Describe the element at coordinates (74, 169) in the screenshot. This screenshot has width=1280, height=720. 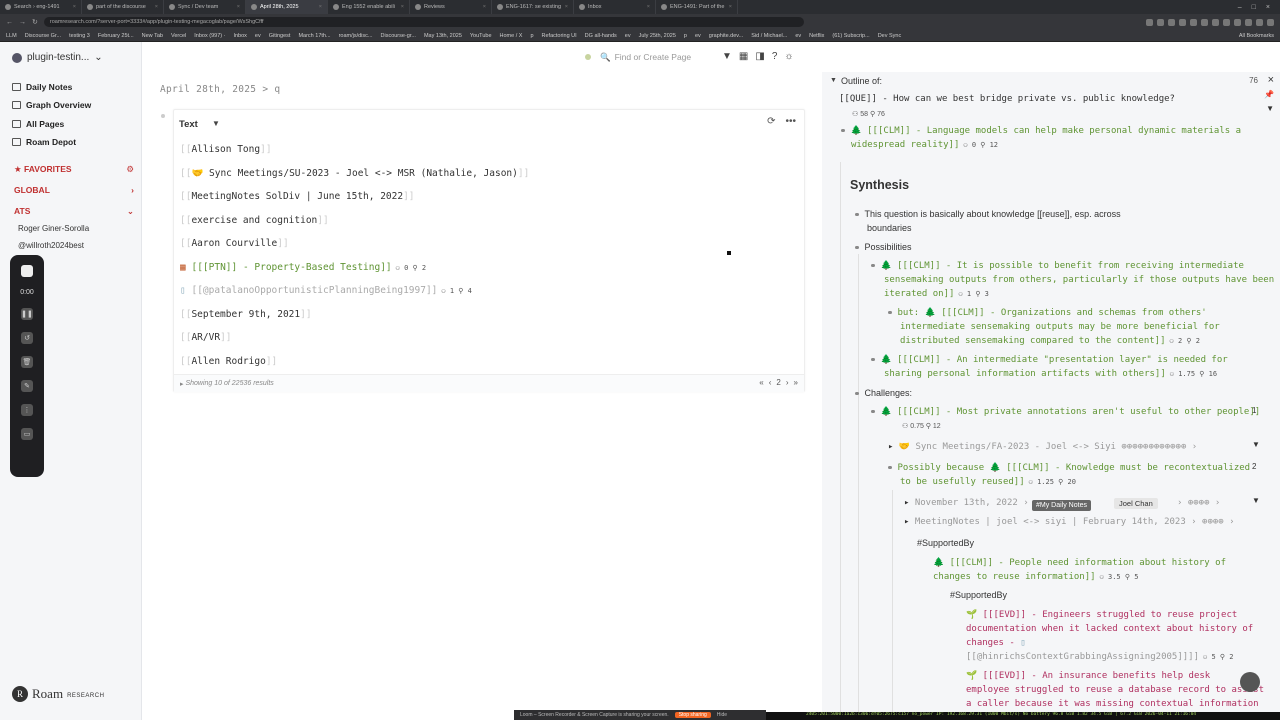
I see `favorites-section: ★ FAVORITES ⚙` at that location.